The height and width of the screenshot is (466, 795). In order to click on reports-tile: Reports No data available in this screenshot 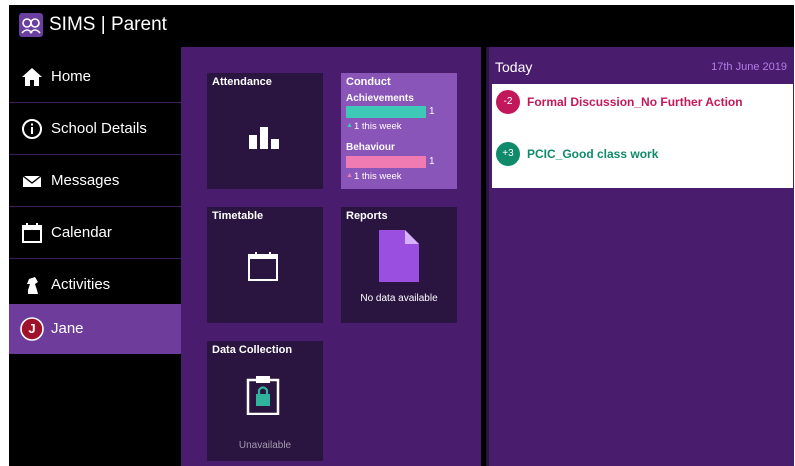, I will do `click(399, 265)`.